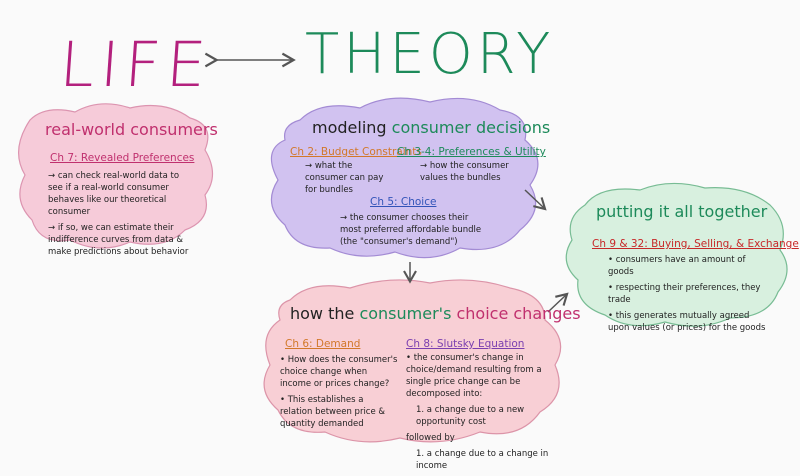 The width and height of the screenshot is (800, 476). Describe the element at coordinates (464, 172) in the screenshot. I see `ch34-text: → how the consumer values the bundles` at that location.